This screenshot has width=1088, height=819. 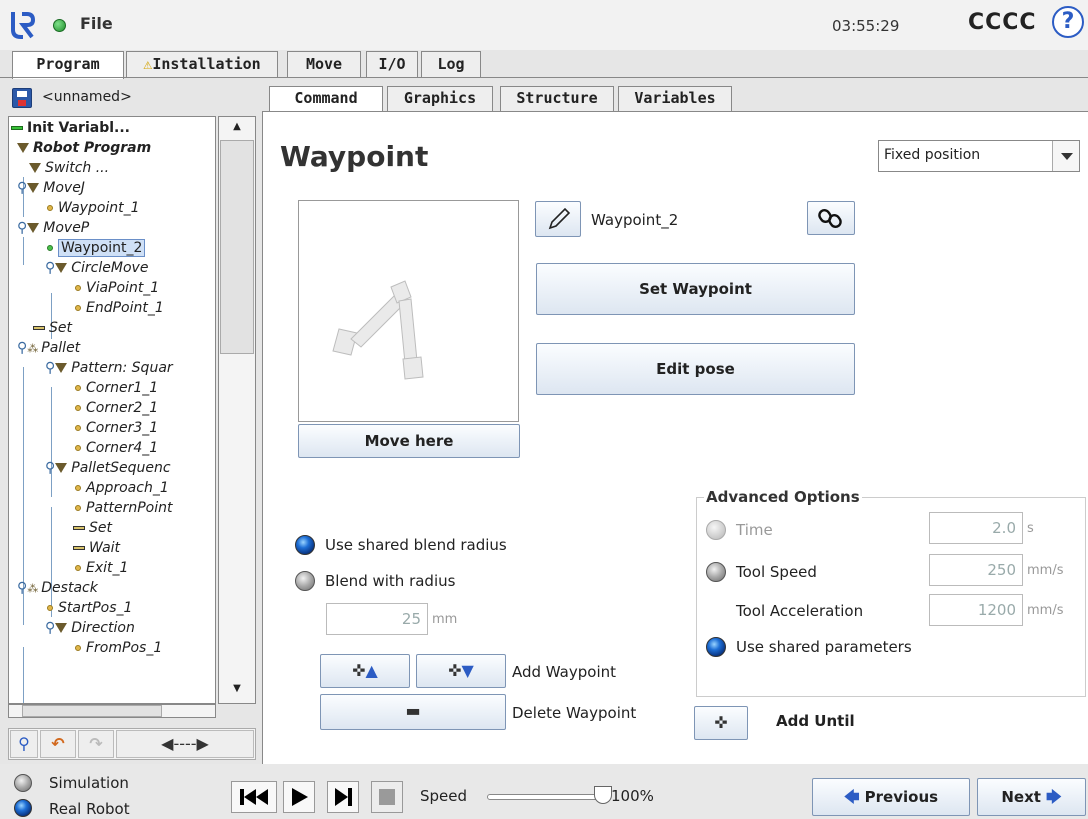 I want to click on move-here-button: Move here, so click(x=409, y=441).